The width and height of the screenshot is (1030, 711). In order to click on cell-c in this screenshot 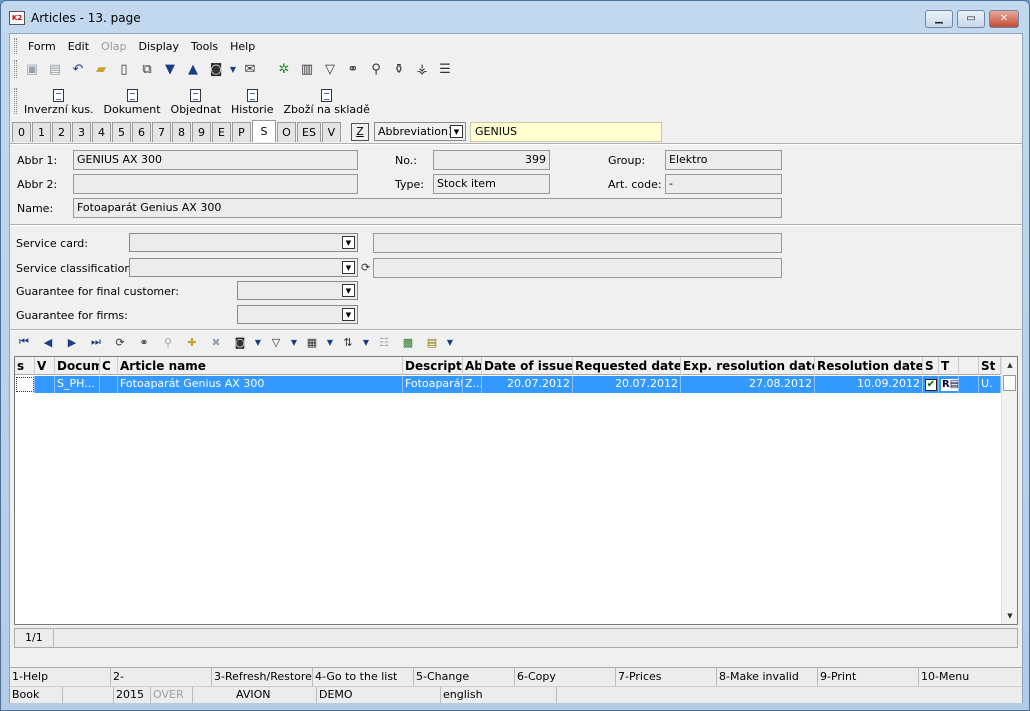, I will do `click(109, 384)`.